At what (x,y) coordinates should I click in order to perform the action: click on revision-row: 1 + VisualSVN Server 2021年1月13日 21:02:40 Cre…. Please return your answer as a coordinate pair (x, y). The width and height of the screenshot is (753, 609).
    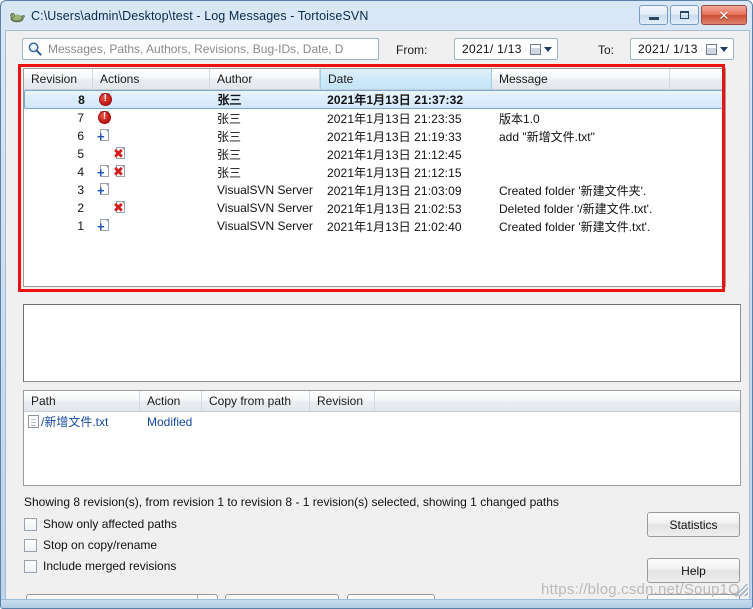
    Looking at the image, I should click on (374, 226).